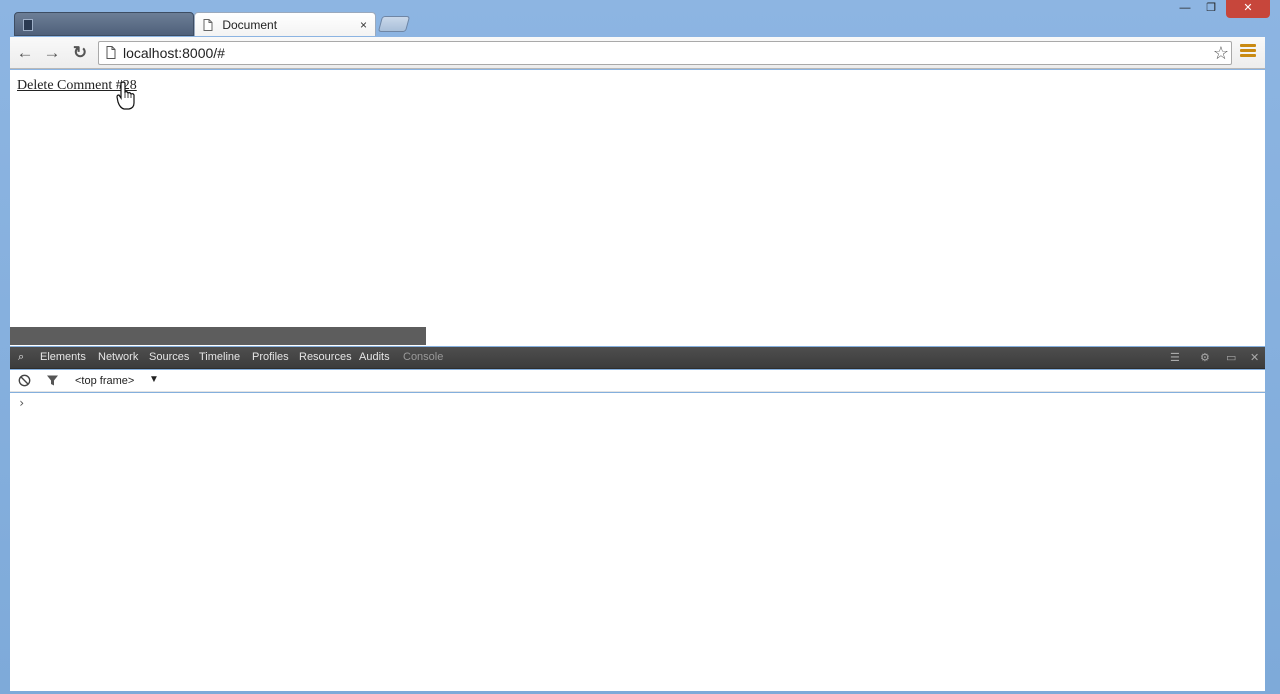 Image resolution: width=1280 pixels, height=694 pixels. Describe the element at coordinates (219, 357) in the screenshot. I see `tab-timeline: Timeline` at that location.